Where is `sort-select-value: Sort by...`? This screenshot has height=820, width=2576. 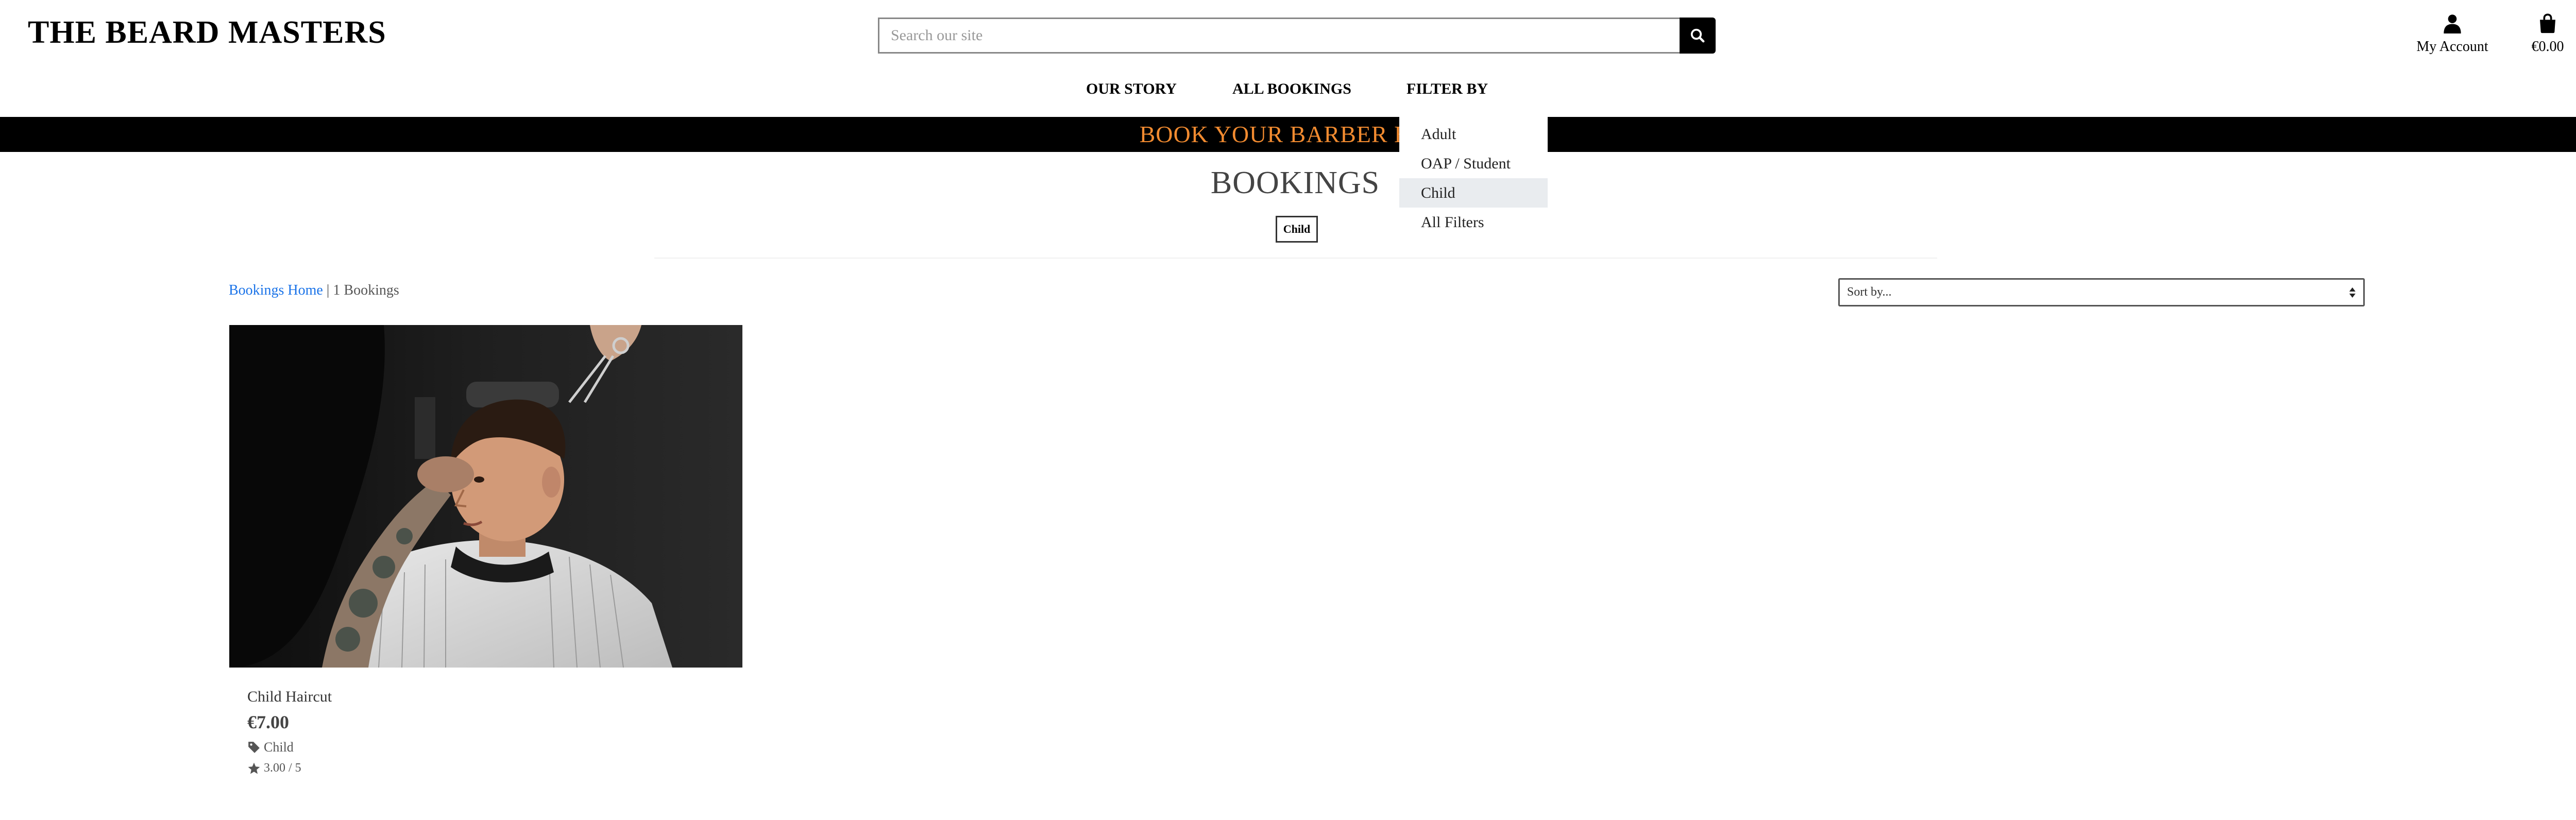 sort-select-value: Sort by... is located at coordinates (1869, 292).